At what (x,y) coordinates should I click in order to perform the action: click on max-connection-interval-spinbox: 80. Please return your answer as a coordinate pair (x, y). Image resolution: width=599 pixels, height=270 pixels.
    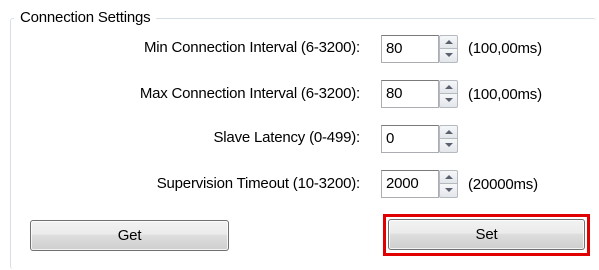
    Looking at the image, I should click on (421, 94).